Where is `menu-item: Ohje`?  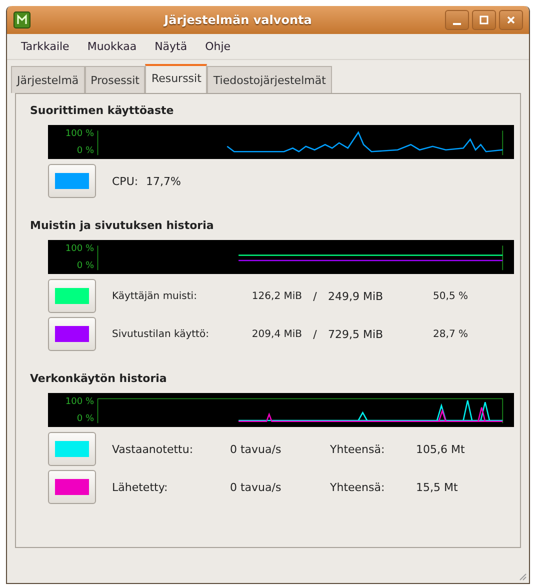
menu-item: Ohje is located at coordinates (218, 46).